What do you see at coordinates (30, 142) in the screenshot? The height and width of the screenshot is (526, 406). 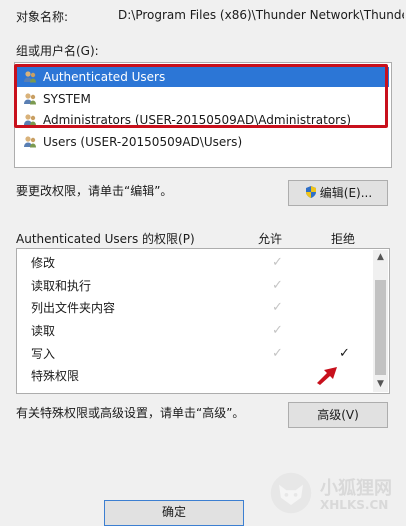 I see `users-icon` at bounding box center [30, 142].